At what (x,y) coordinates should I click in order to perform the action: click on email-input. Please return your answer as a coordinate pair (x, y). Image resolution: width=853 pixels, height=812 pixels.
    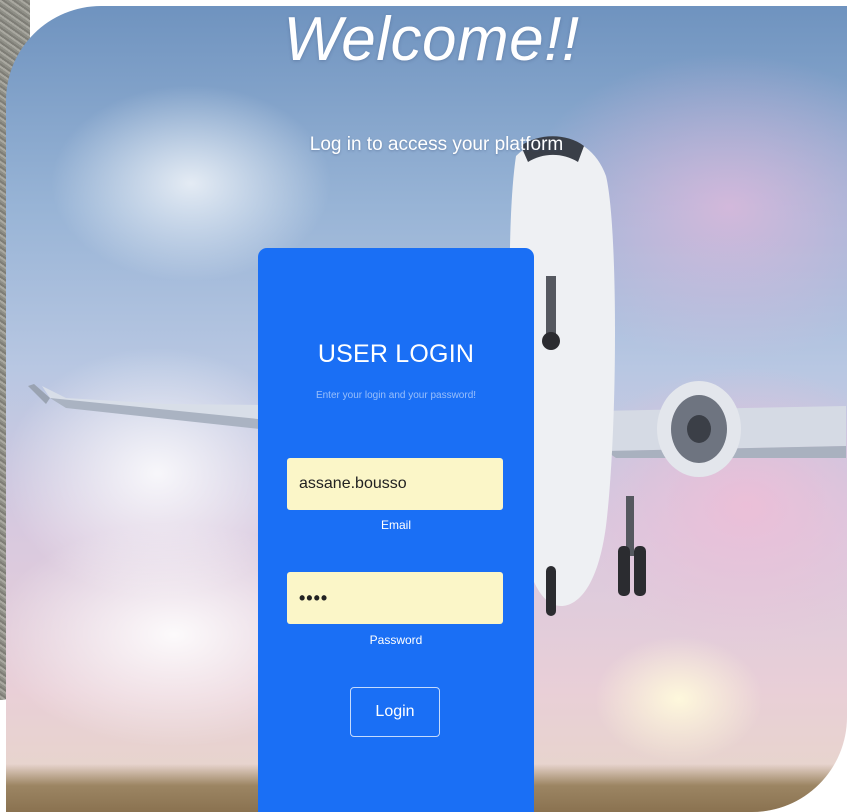
    Looking at the image, I should click on (395, 484).